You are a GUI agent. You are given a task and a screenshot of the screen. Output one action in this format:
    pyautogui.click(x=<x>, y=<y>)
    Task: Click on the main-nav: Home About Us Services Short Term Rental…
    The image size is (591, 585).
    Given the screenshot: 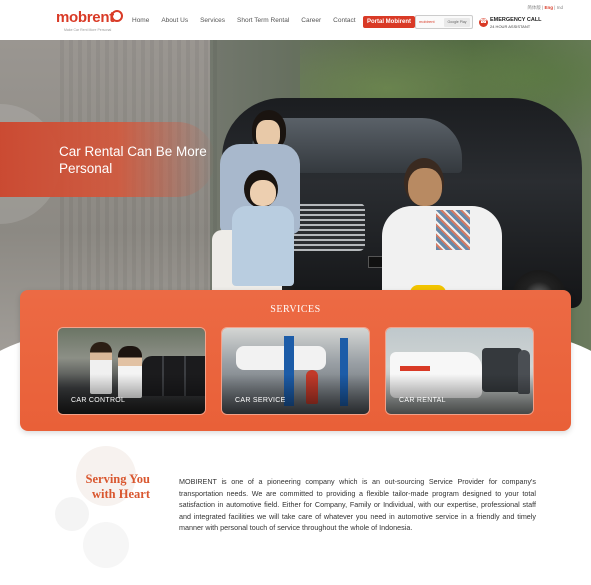 What is the action you would take?
    pyautogui.click(x=250, y=20)
    